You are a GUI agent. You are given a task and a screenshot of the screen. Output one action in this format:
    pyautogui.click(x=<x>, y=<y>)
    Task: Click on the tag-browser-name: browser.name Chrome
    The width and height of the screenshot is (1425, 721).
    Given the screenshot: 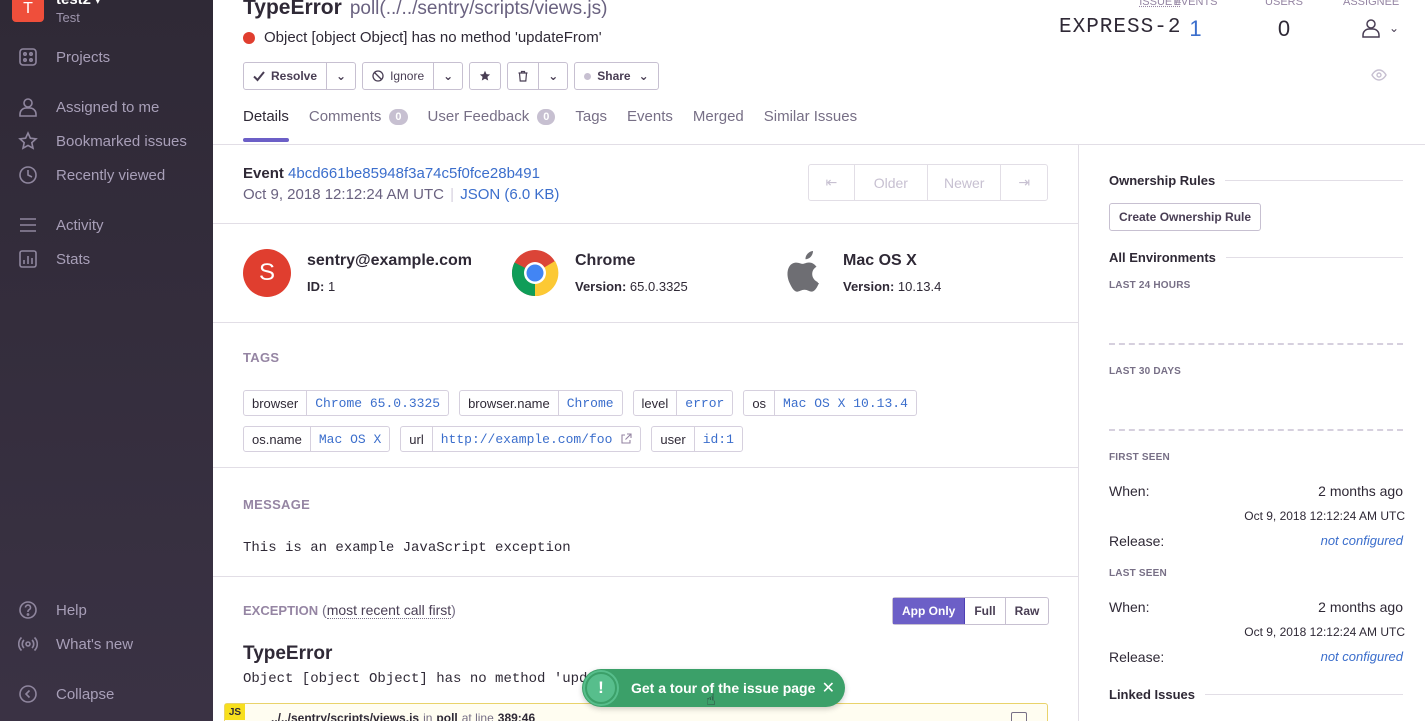 What is the action you would take?
    pyautogui.click(x=541, y=403)
    